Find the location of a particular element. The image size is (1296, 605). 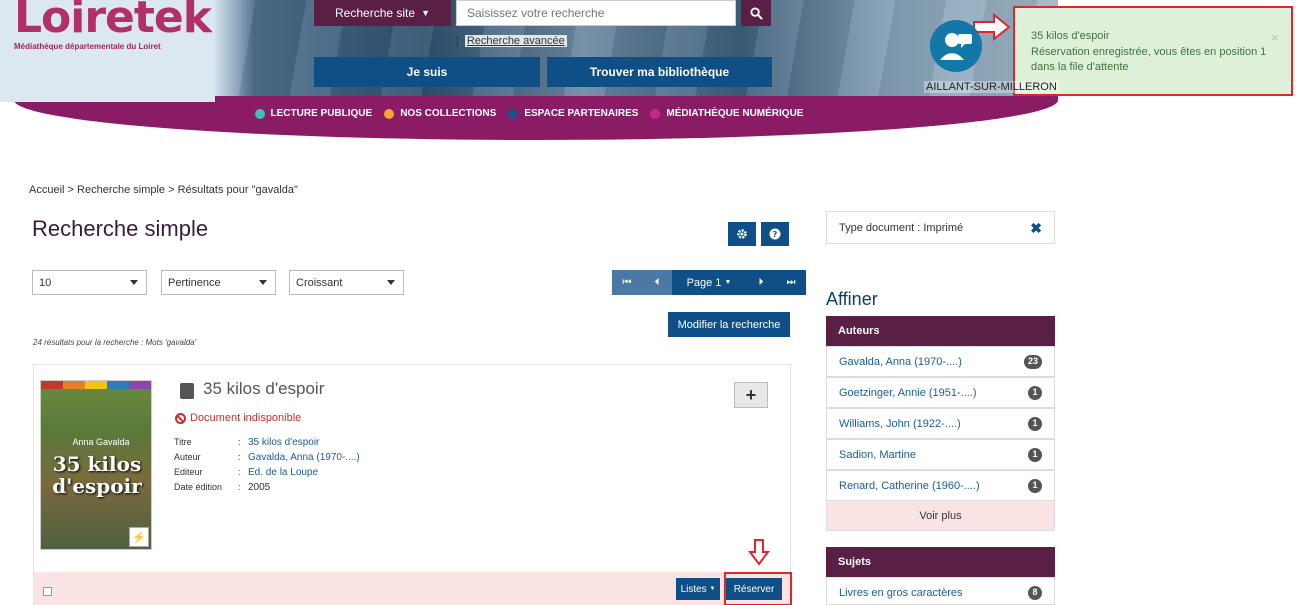

nav-espace-partenaires: ESPACE PARTENAIRES is located at coordinates (573, 113).